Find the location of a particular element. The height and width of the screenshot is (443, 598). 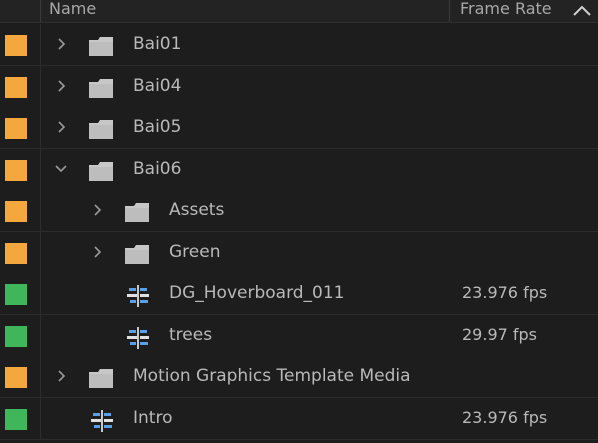

bin-row: Motion Graphics Template Media is located at coordinates (299, 377).